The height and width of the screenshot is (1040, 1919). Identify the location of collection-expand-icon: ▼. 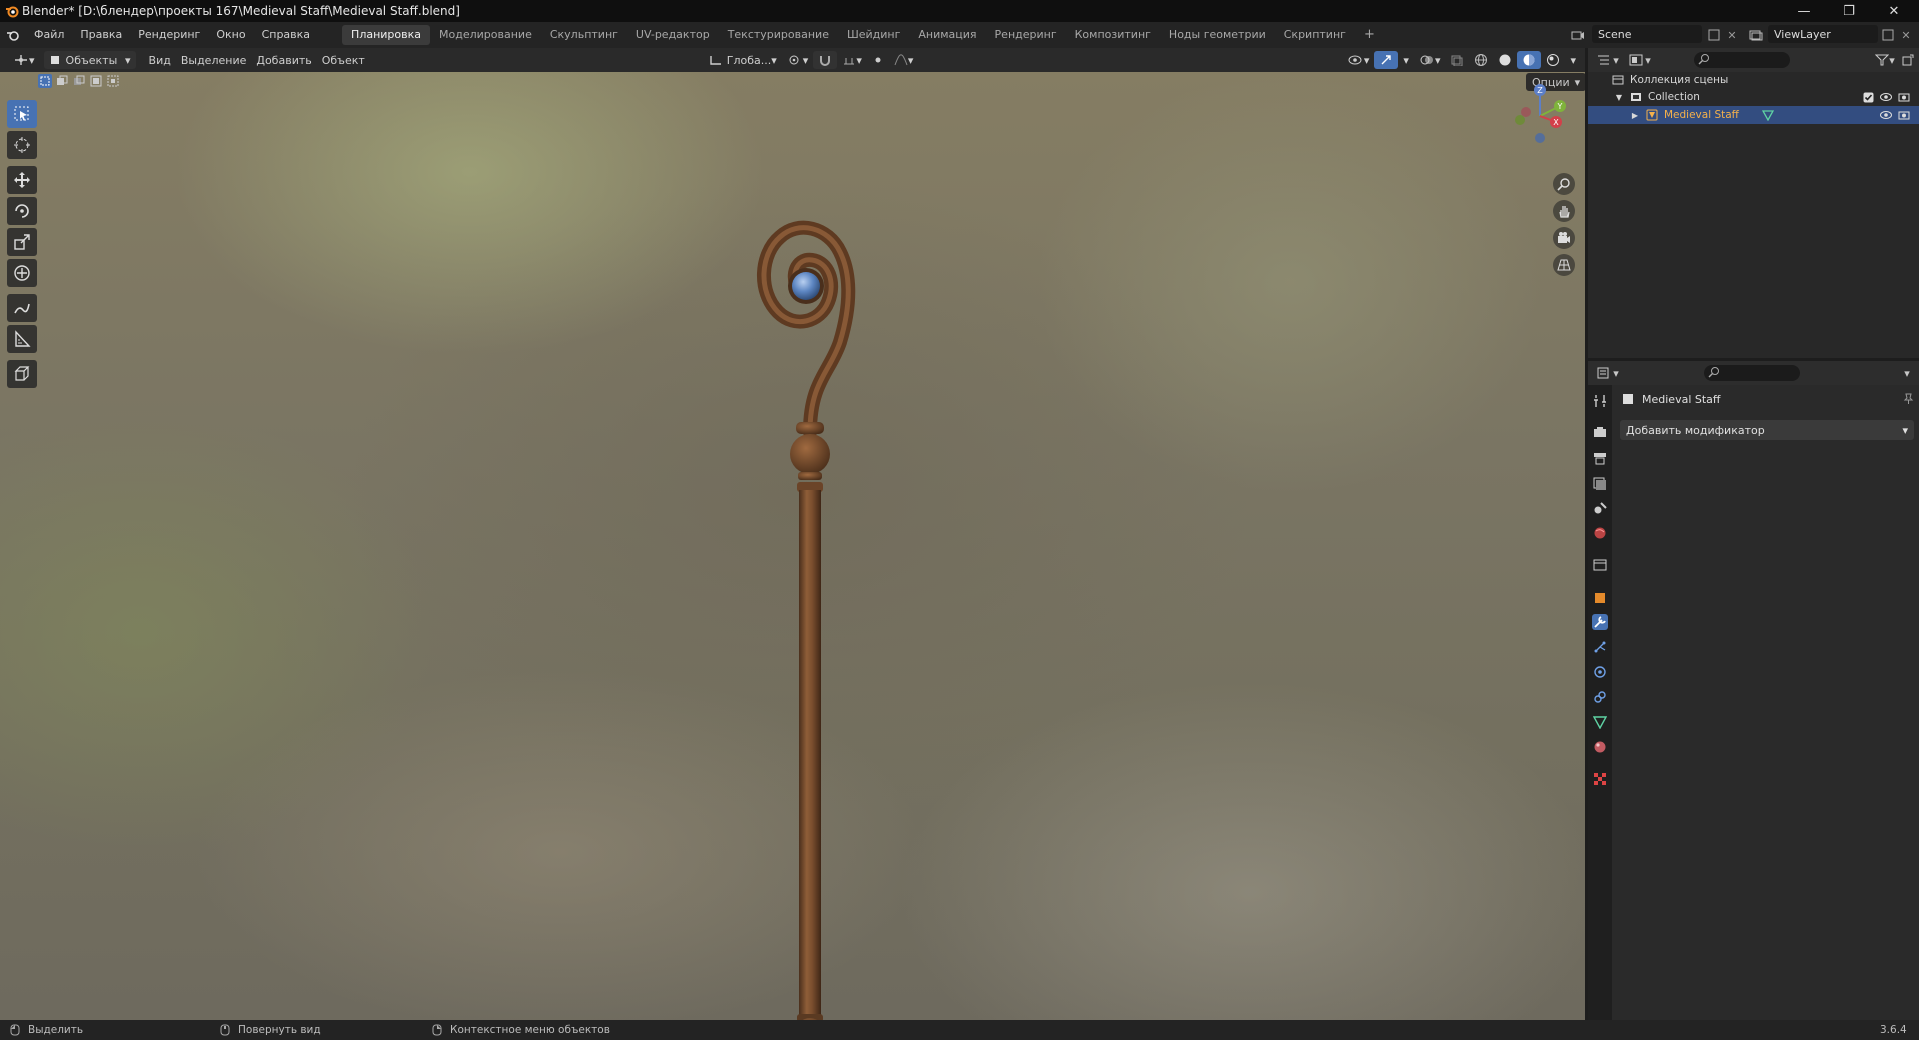
(1619, 97).